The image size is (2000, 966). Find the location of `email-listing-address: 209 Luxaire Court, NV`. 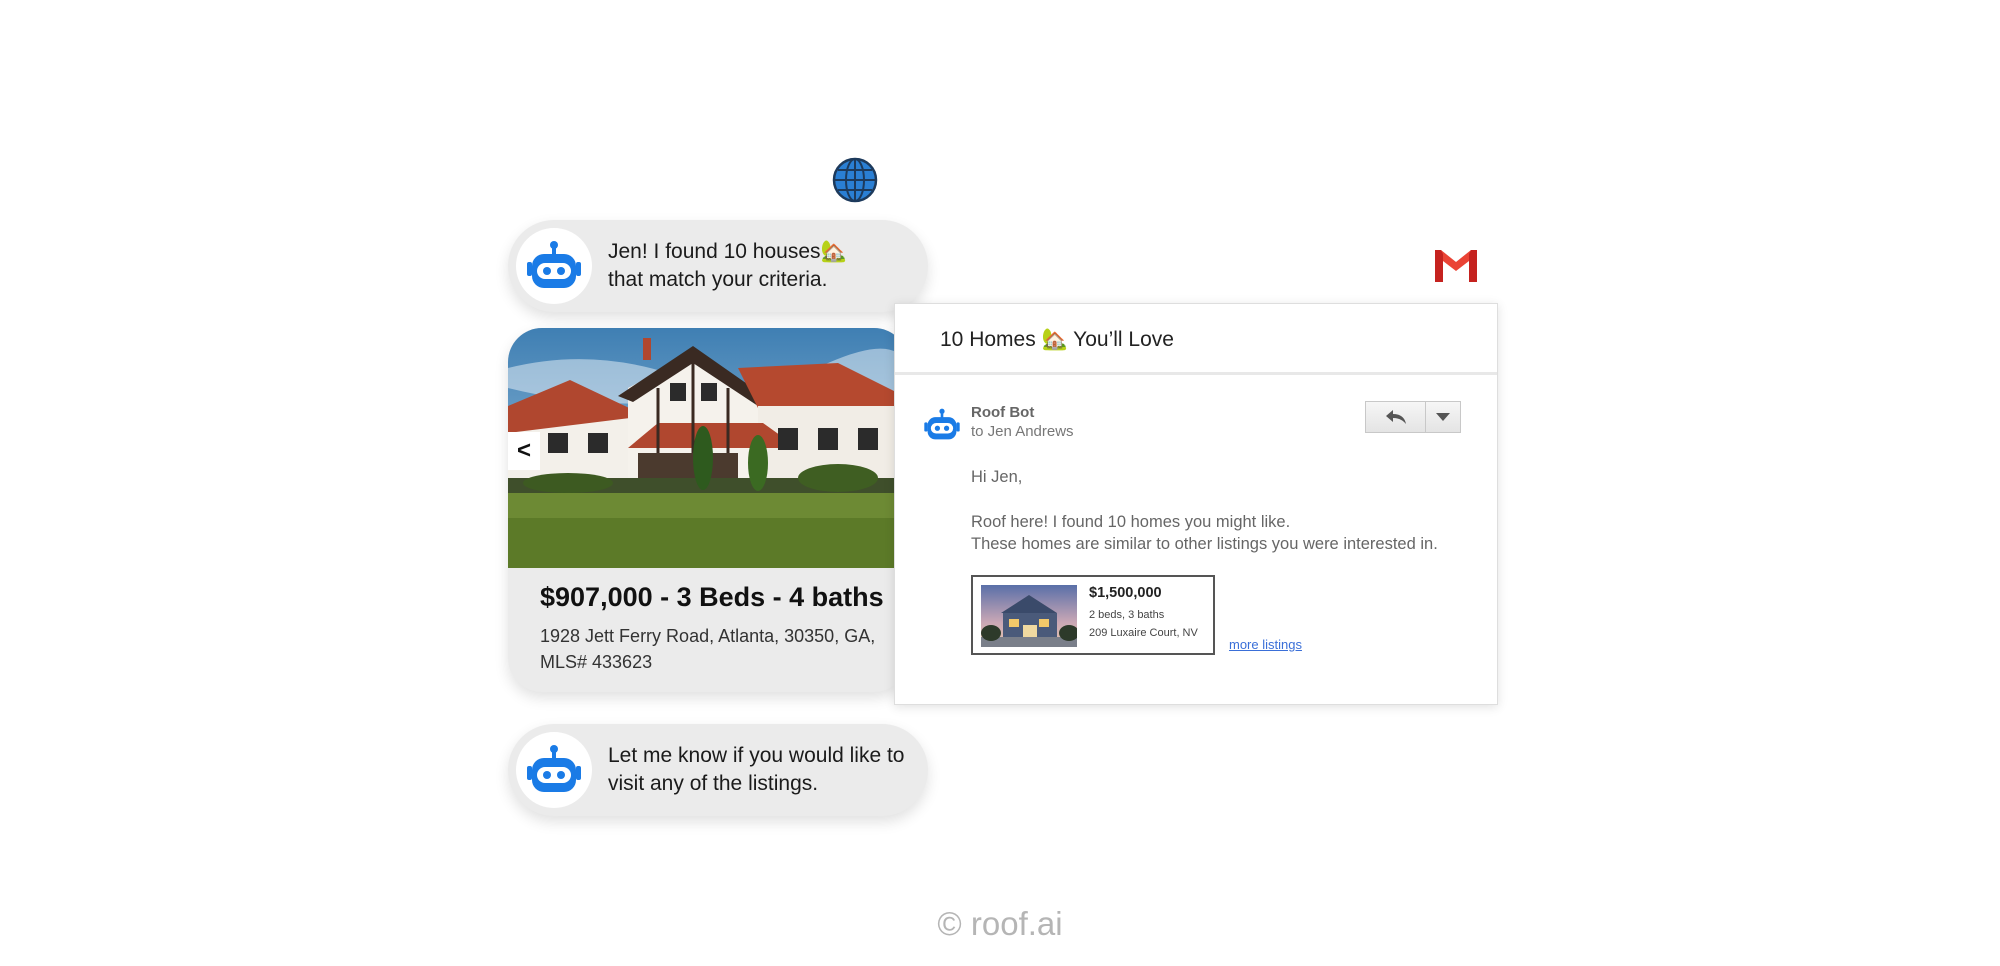

email-listing-address: 209 Luxaire Court, NV is located at coordinates (1143, 633).